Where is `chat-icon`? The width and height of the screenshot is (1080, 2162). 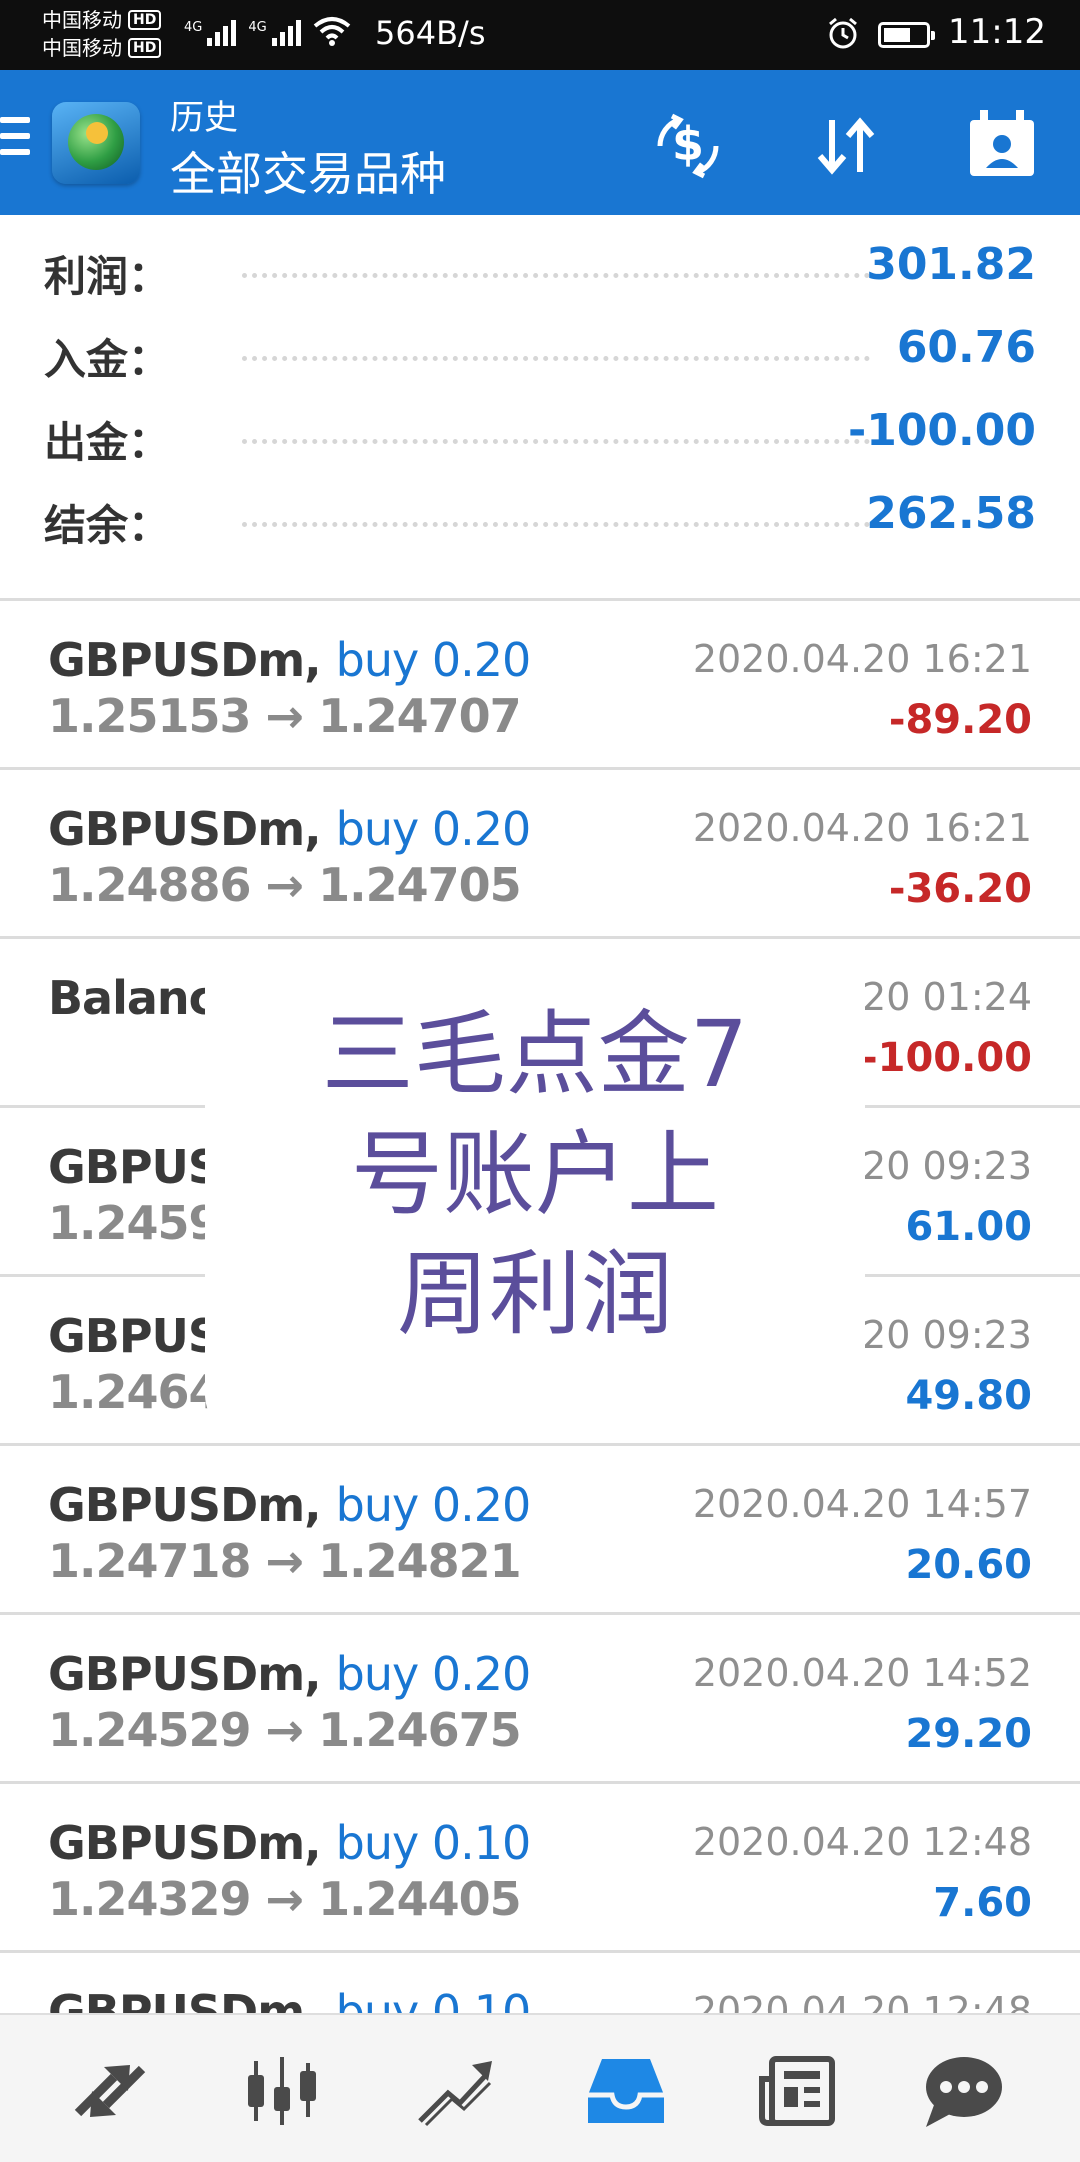
chat-icon is located at coordinates (962, 2091).